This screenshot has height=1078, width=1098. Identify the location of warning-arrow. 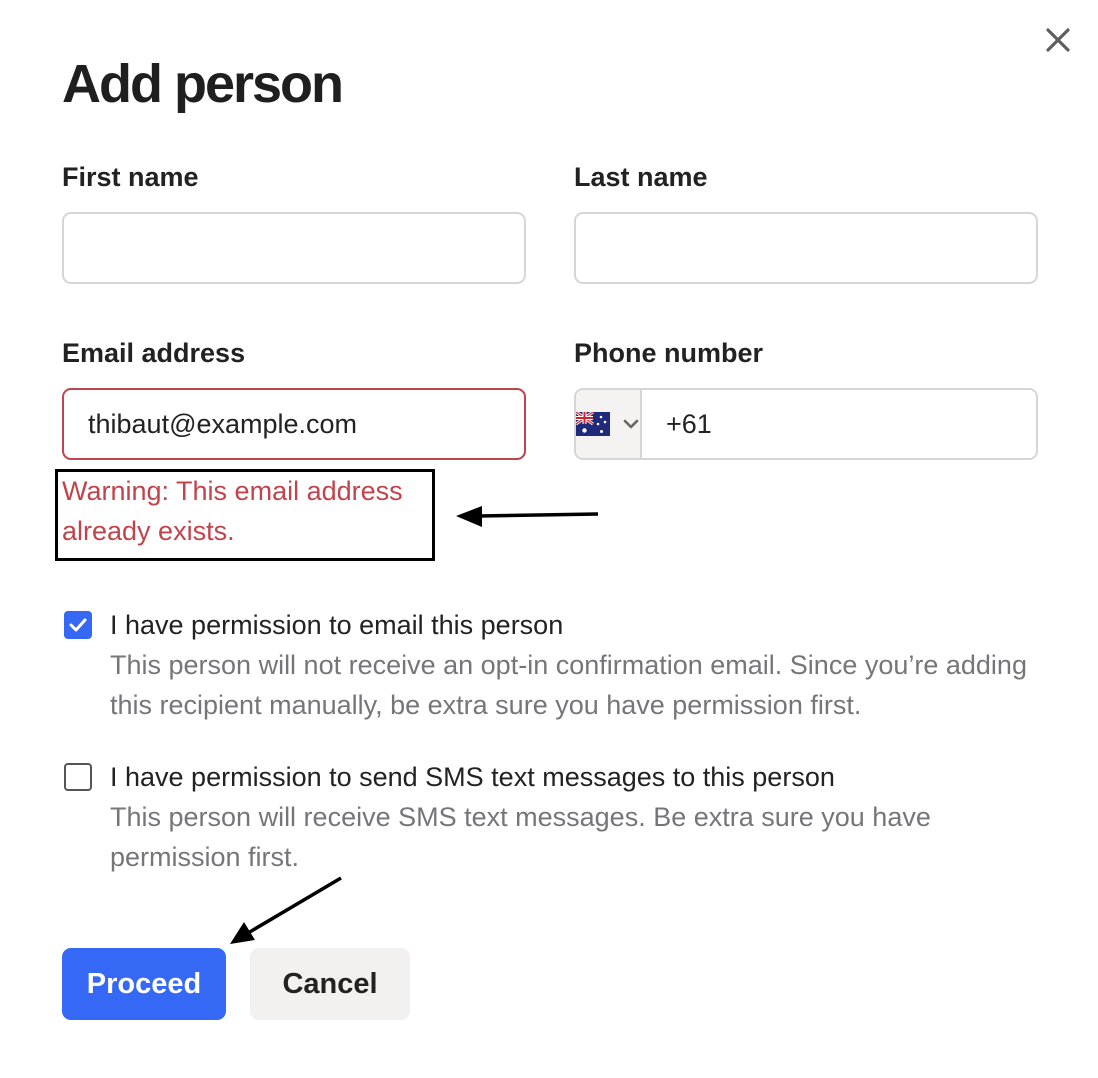
(527, 516).